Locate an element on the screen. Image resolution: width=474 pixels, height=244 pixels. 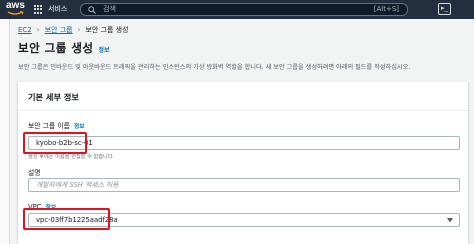
aws-logo: aws is located at coordinates (16, 9).